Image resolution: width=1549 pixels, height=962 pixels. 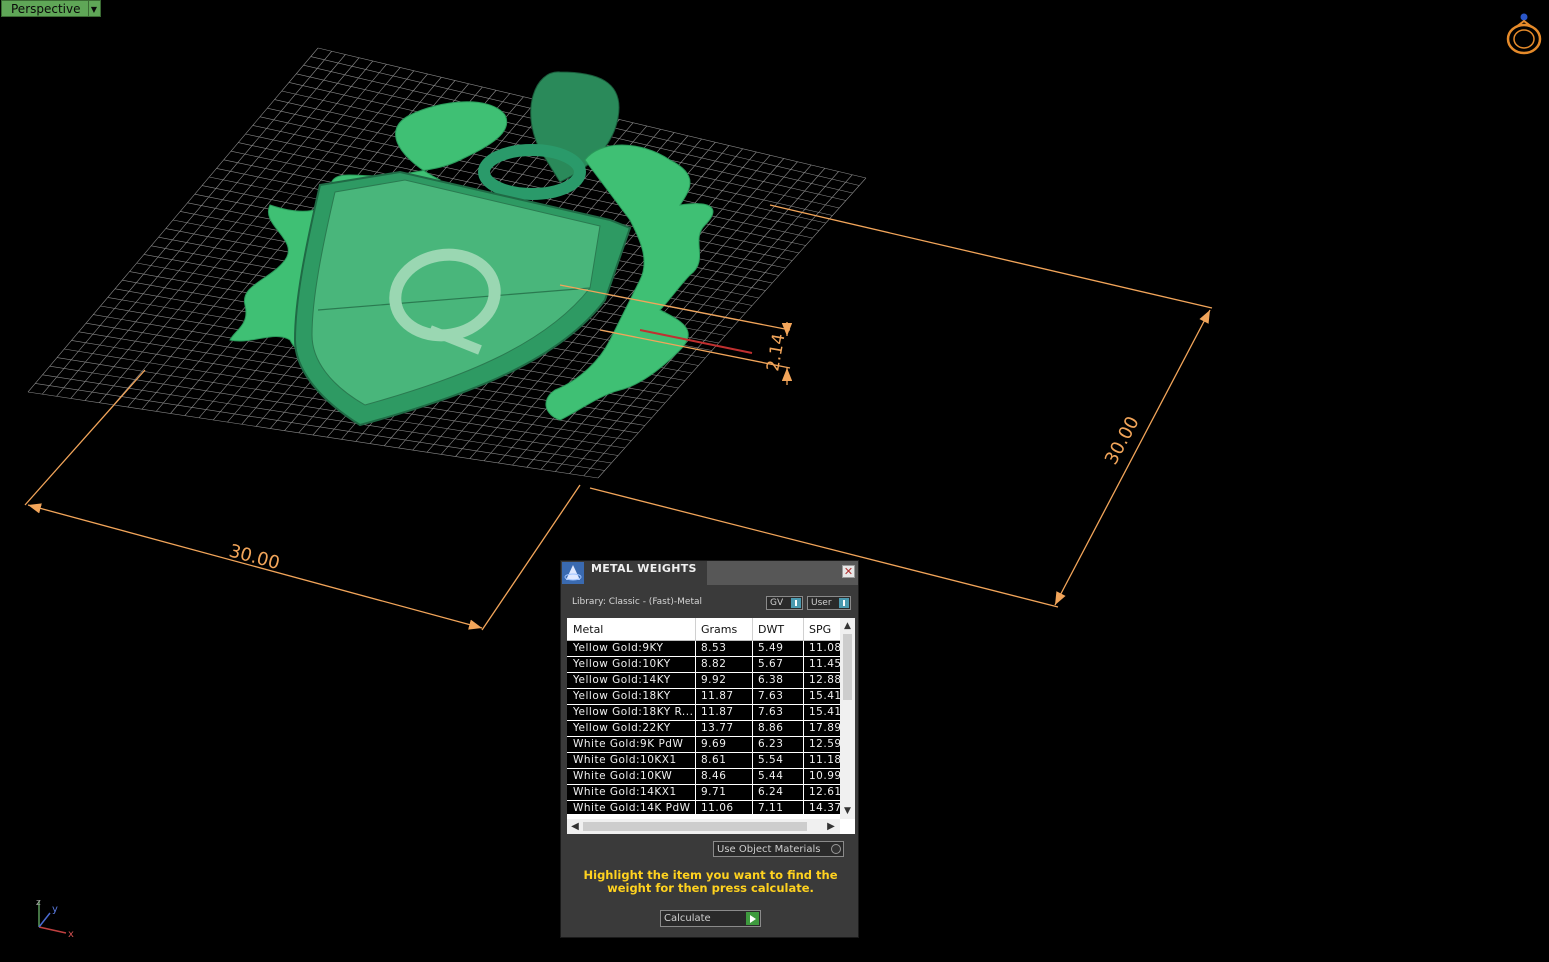 I want to click on axis-y-label: y, so click(x=55, y=909).